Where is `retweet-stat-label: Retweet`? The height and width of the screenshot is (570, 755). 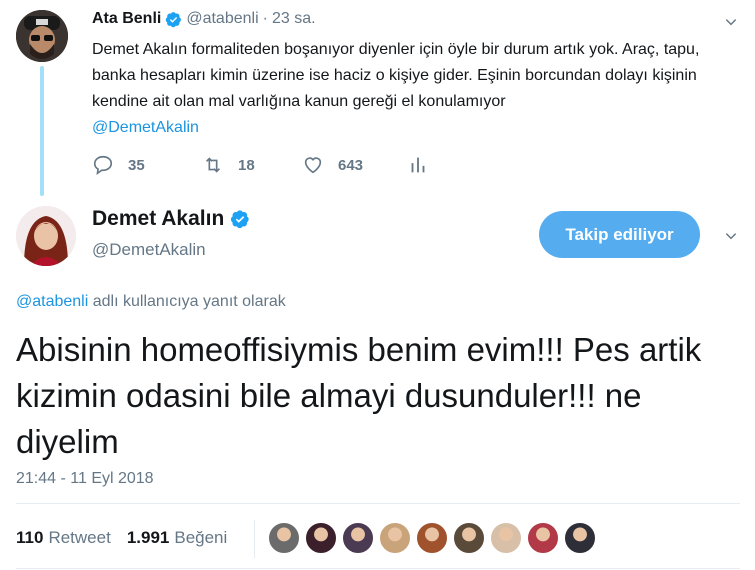
retweet-stat-label: Retweet is located at coordinates (79, 537).